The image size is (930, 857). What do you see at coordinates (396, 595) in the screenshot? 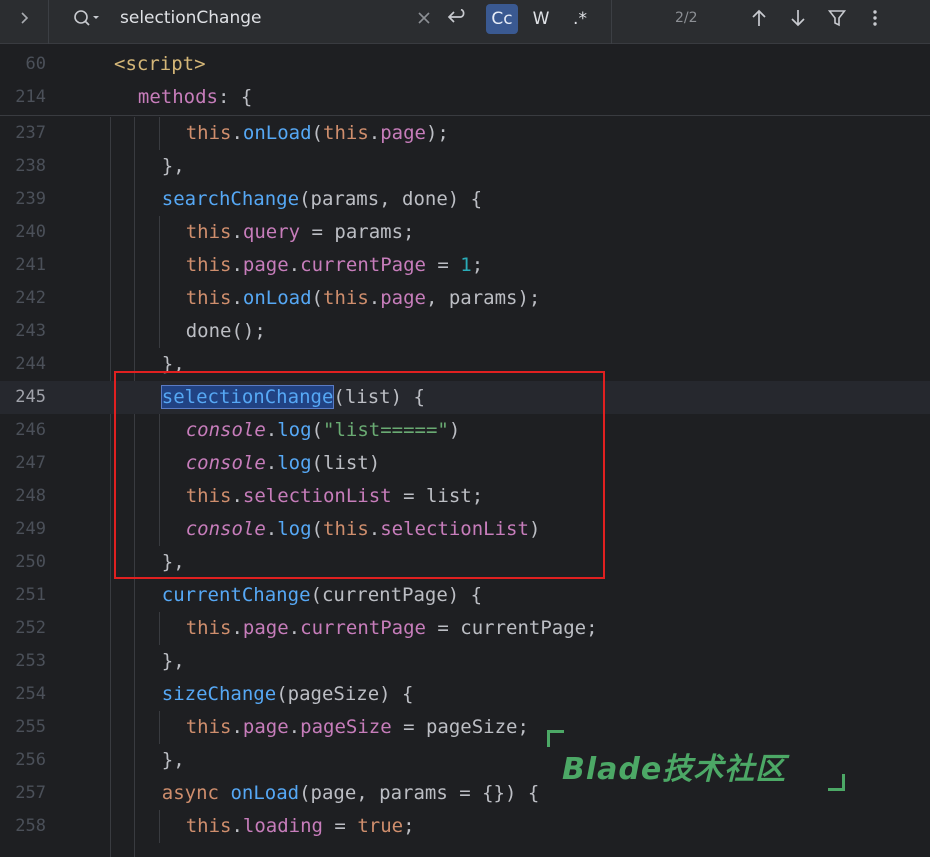
I see `code-token: (currentPage) {` at bounding box center [396, 595].